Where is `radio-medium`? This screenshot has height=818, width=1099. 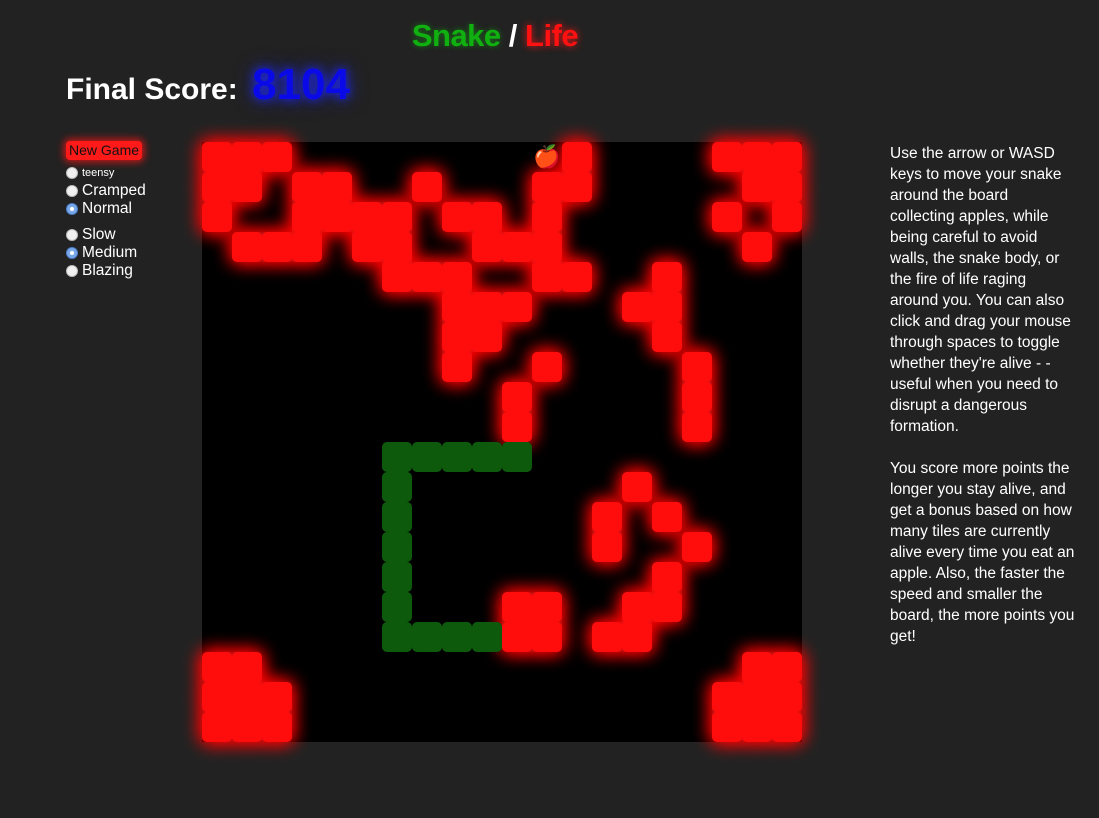 radio-medium is located at coordinates (72, 253).